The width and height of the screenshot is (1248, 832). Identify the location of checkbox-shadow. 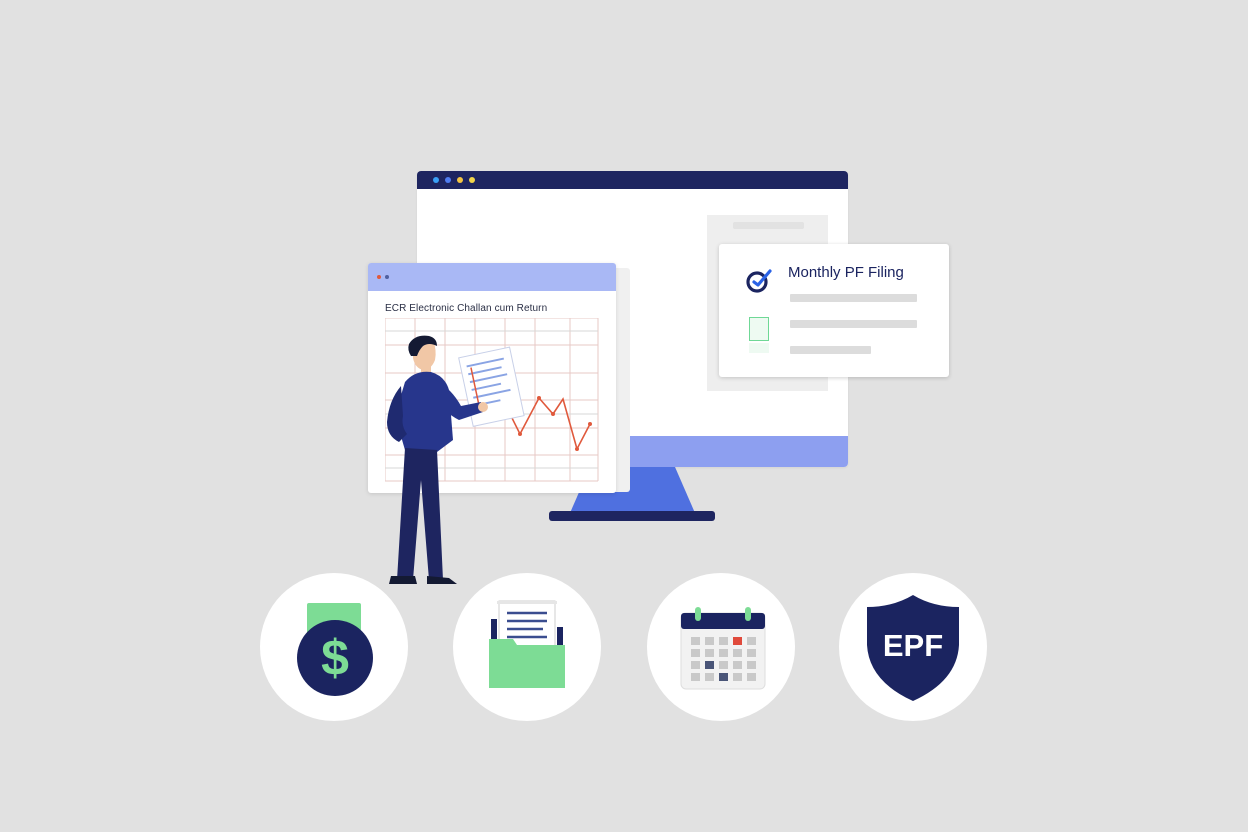
(759, 348).